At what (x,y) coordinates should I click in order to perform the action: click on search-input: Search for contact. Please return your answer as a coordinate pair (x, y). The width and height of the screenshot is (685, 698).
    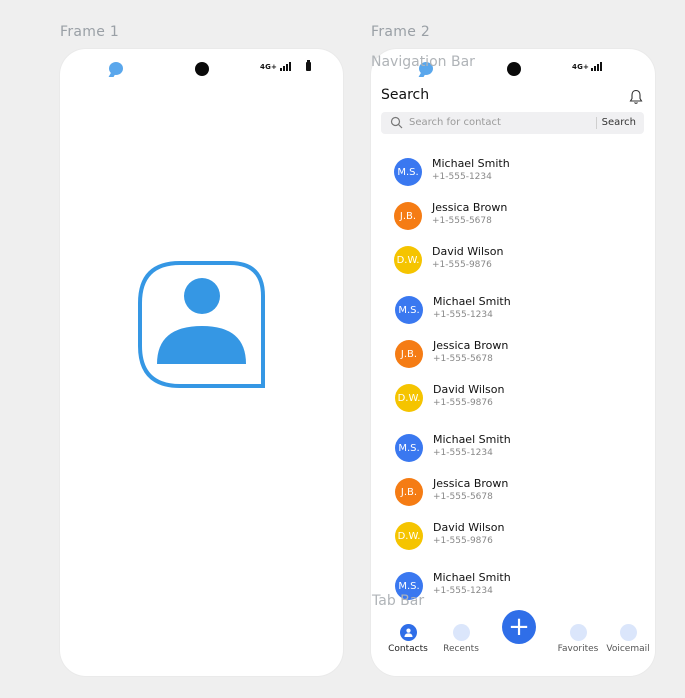
    Looking at the image, I should click on (455, 122).